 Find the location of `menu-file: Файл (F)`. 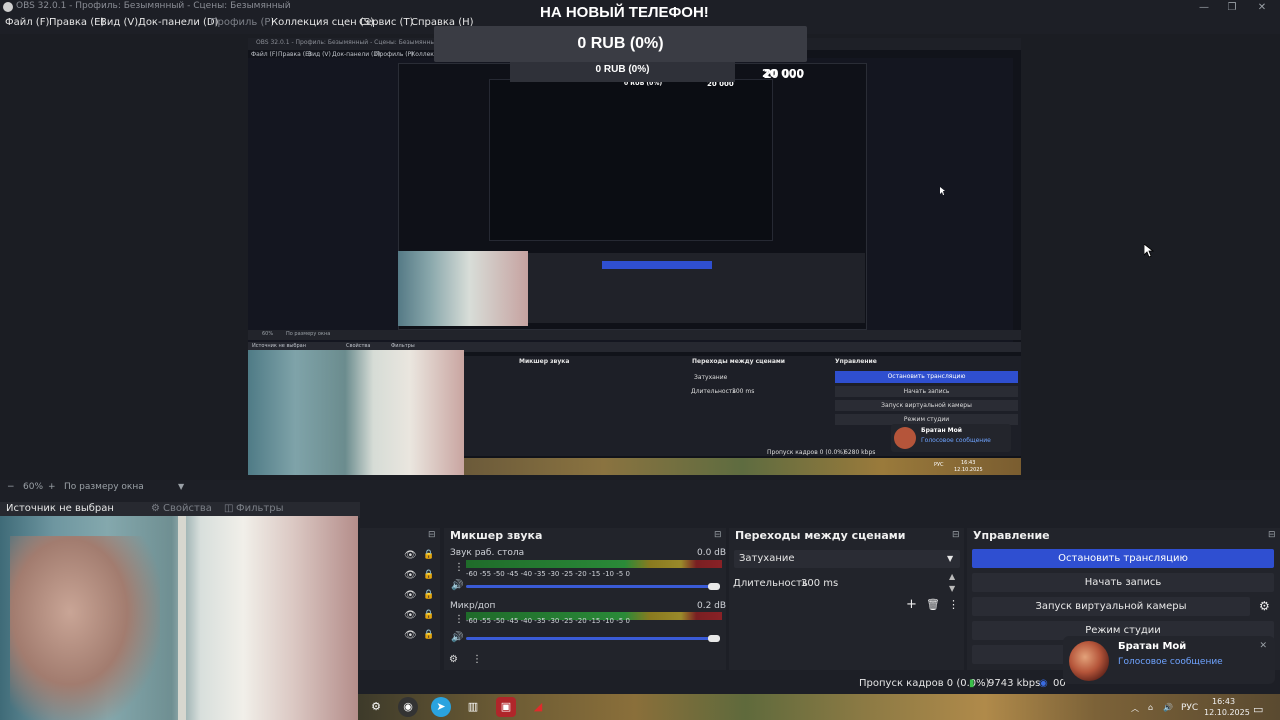

menu-file: Файл (F) is located at coordinates (27, 22).